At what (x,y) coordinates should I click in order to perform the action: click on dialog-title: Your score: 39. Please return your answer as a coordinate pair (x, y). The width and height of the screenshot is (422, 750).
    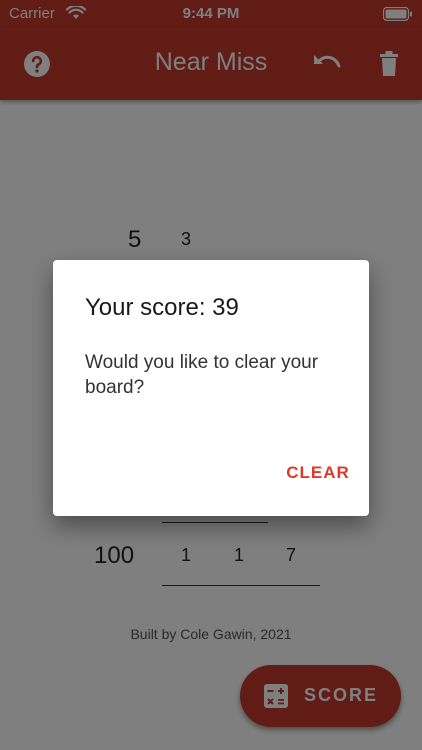
    Looking at the image, I should click on (162, 307).